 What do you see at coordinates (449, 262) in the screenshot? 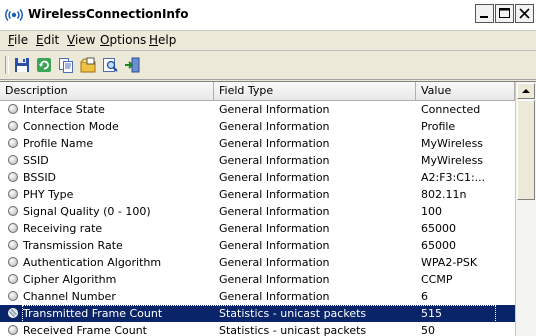
I see `cell-value: WPA2-PSK` at bounding box center [449, 262].